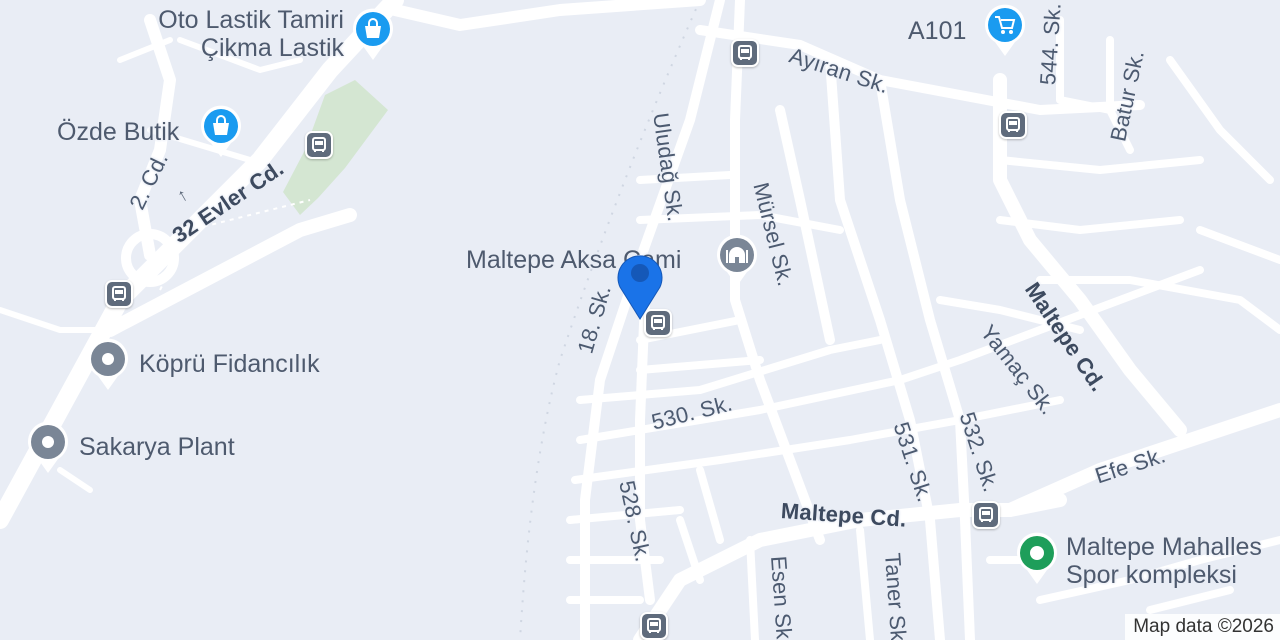  Describe the element at coordinates (272, 48) in the screenshot. I see `poi-label-oto-lastik-line2: Çikma Lastik` at that location.